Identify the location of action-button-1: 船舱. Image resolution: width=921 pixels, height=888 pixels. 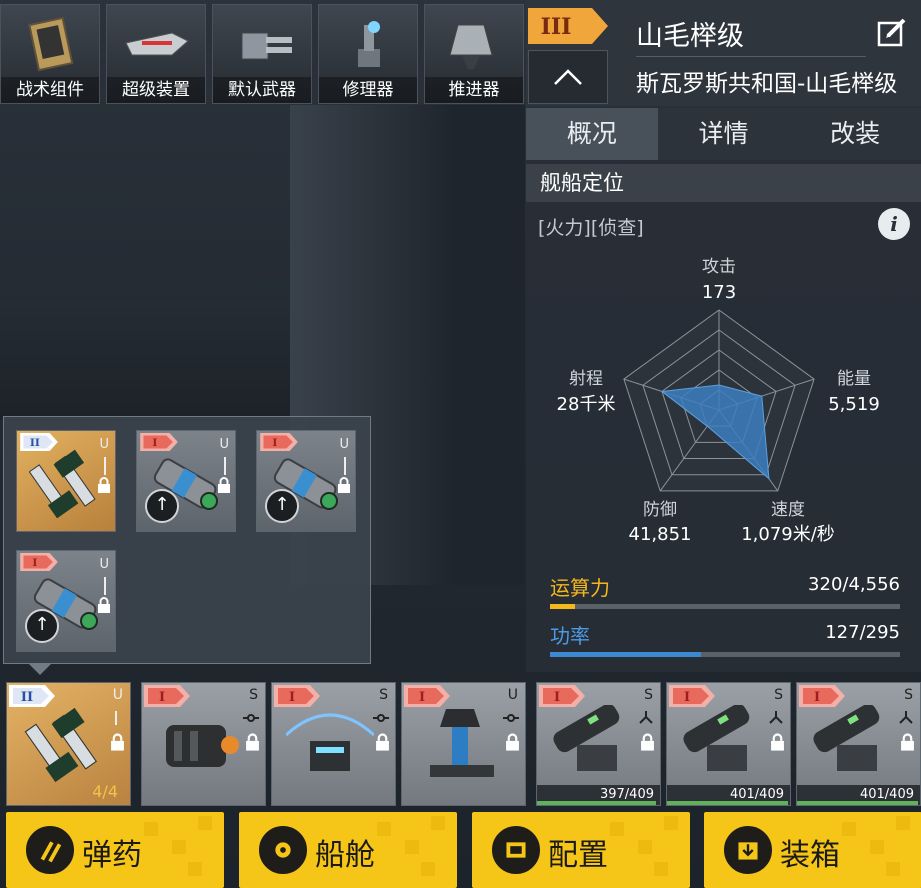
(348, 850).